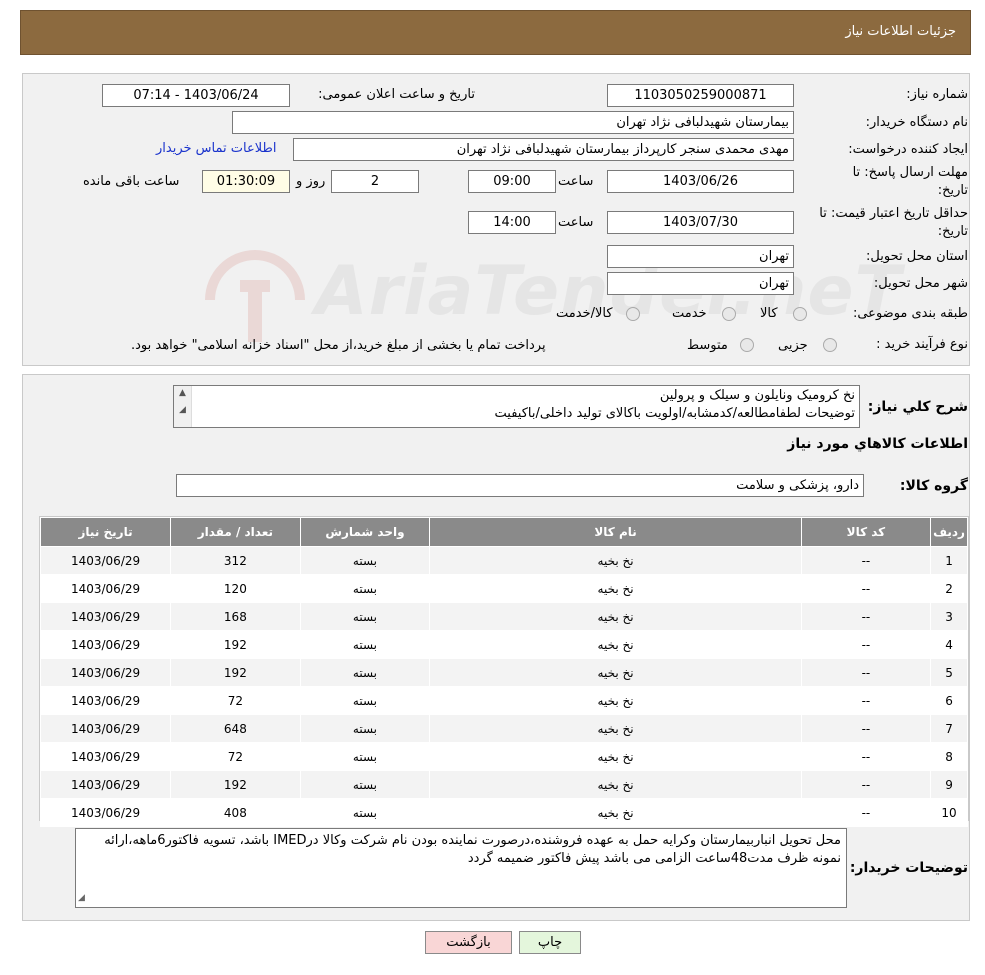 This screenshot has height=975, width=985. What do you see at coordinates (131, 181) in the screenshot?
I see `remaining-label: ساعت باقی مانده` at bounding box center [131, 181].